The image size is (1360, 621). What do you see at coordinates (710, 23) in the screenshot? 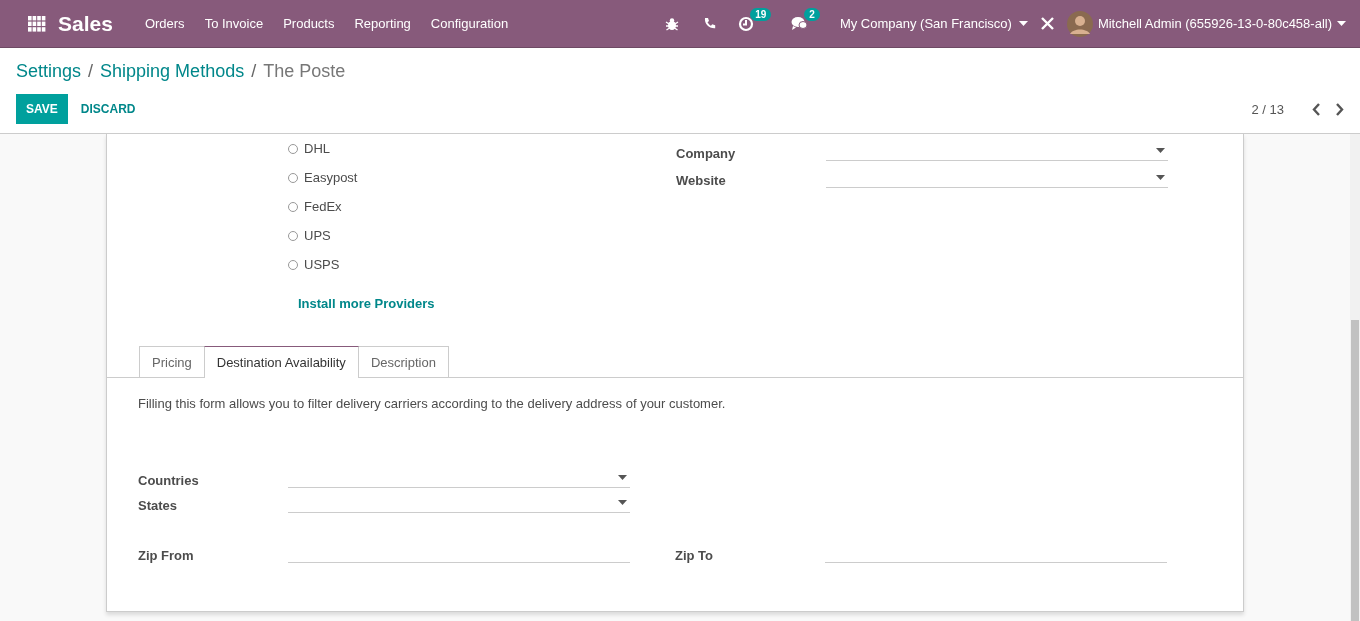
I see `phone-icon` at bounding box center [710, 23].